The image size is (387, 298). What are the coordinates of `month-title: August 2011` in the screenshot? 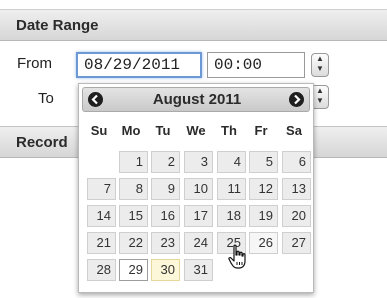 It's located at (197, 99).